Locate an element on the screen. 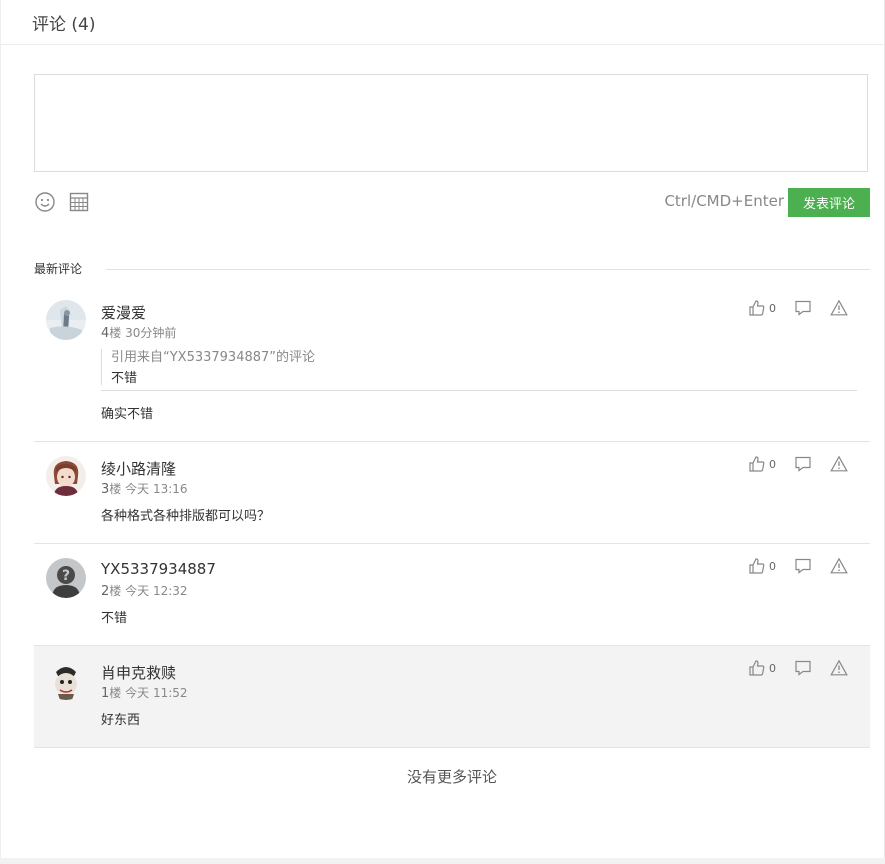  comment-time: 今天 13:16 is located at coordinates (156, 489).